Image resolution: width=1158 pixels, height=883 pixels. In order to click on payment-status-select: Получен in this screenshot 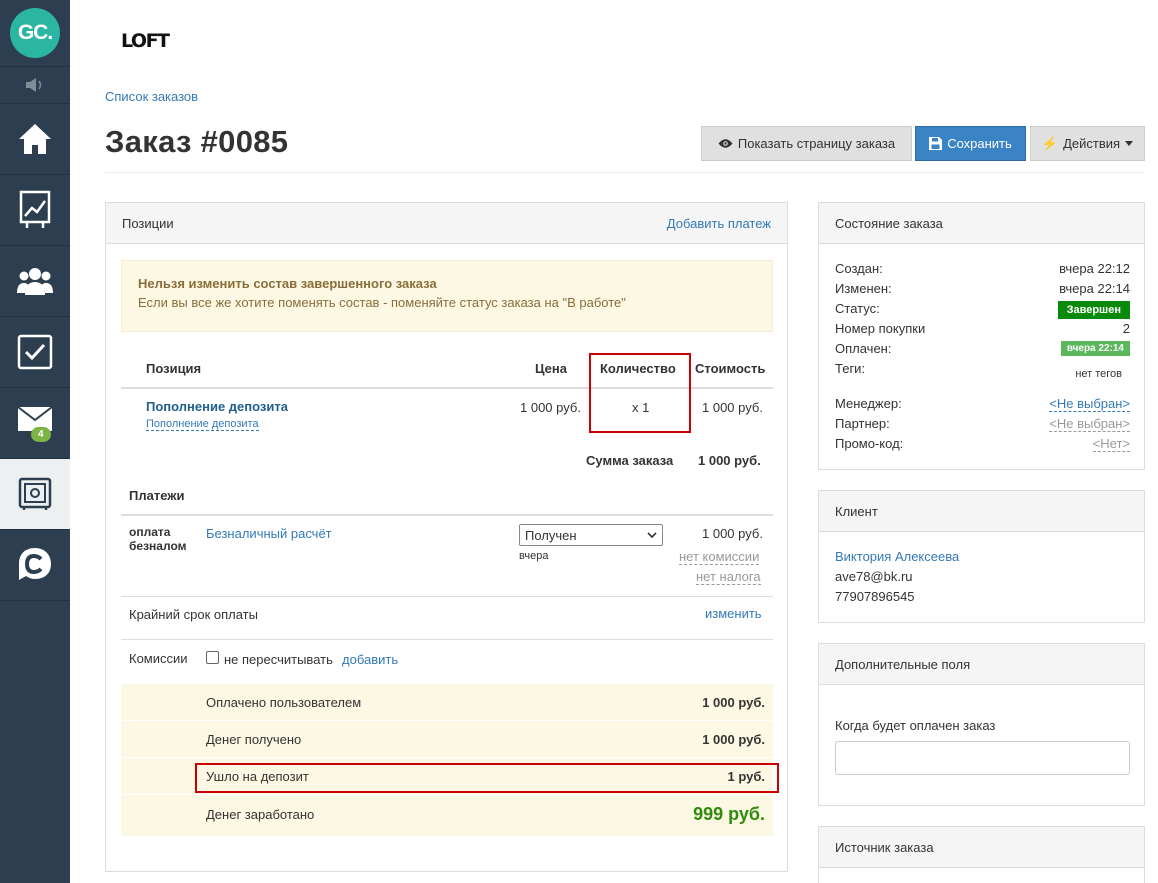, I will do `click(591, 535)`.